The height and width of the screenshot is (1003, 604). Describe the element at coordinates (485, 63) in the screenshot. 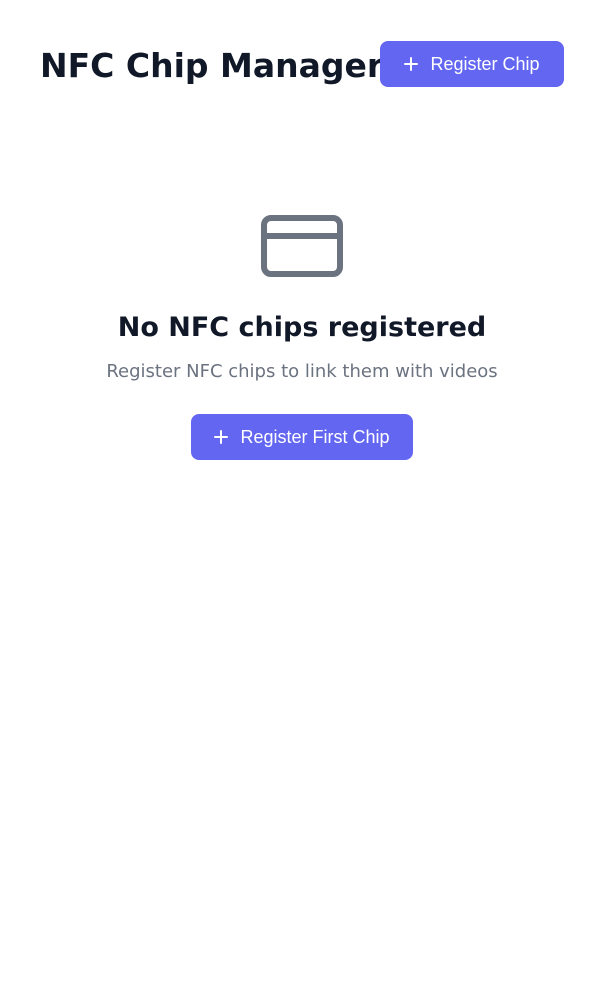

I see `register-chip-label: Register Chip` at that location.